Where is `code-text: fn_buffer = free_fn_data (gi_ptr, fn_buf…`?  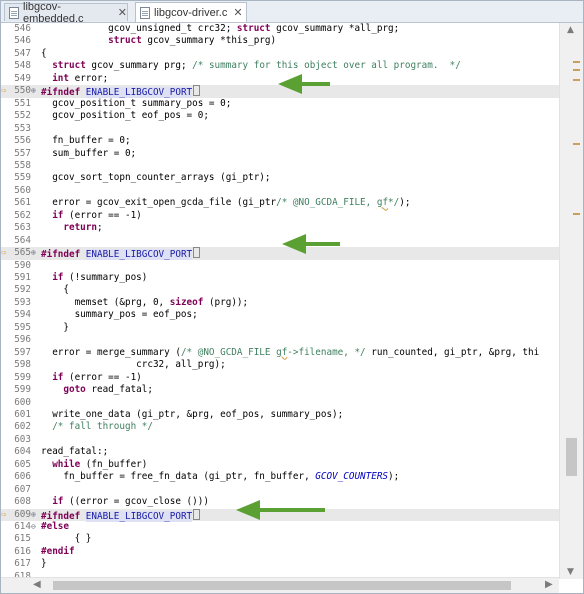 code-text: fn_buffer = free_fn_data (gi_ptr, fn_buf… is located at coordinates (220, 477).